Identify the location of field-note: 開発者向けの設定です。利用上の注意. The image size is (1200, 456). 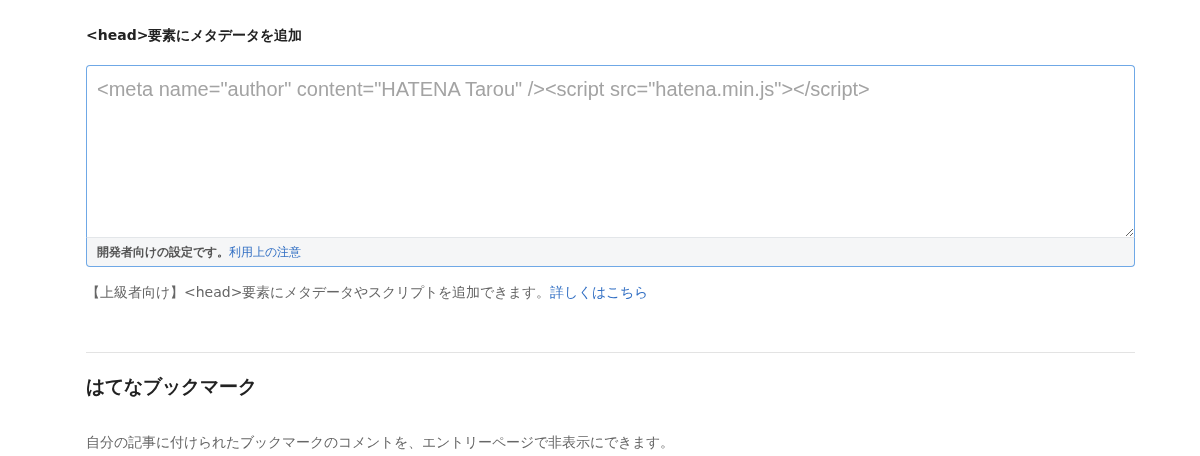
(610, 252).